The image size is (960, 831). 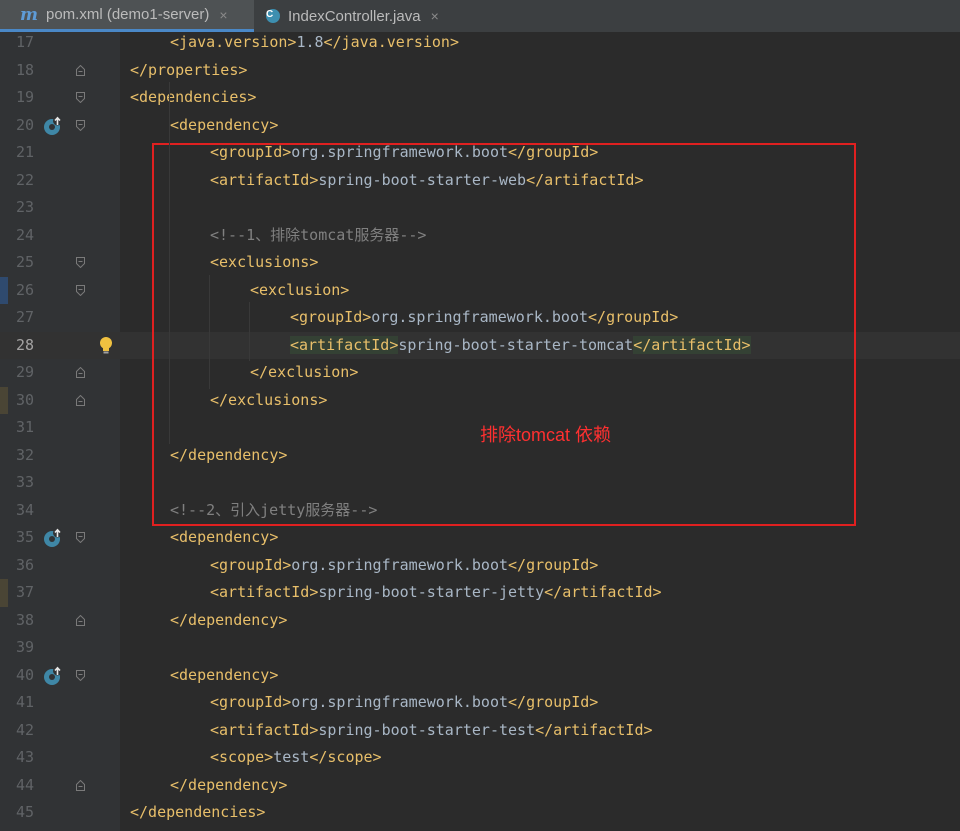 I want to click on code-line: 45 </dependencies>, so click(x=480, y=813).